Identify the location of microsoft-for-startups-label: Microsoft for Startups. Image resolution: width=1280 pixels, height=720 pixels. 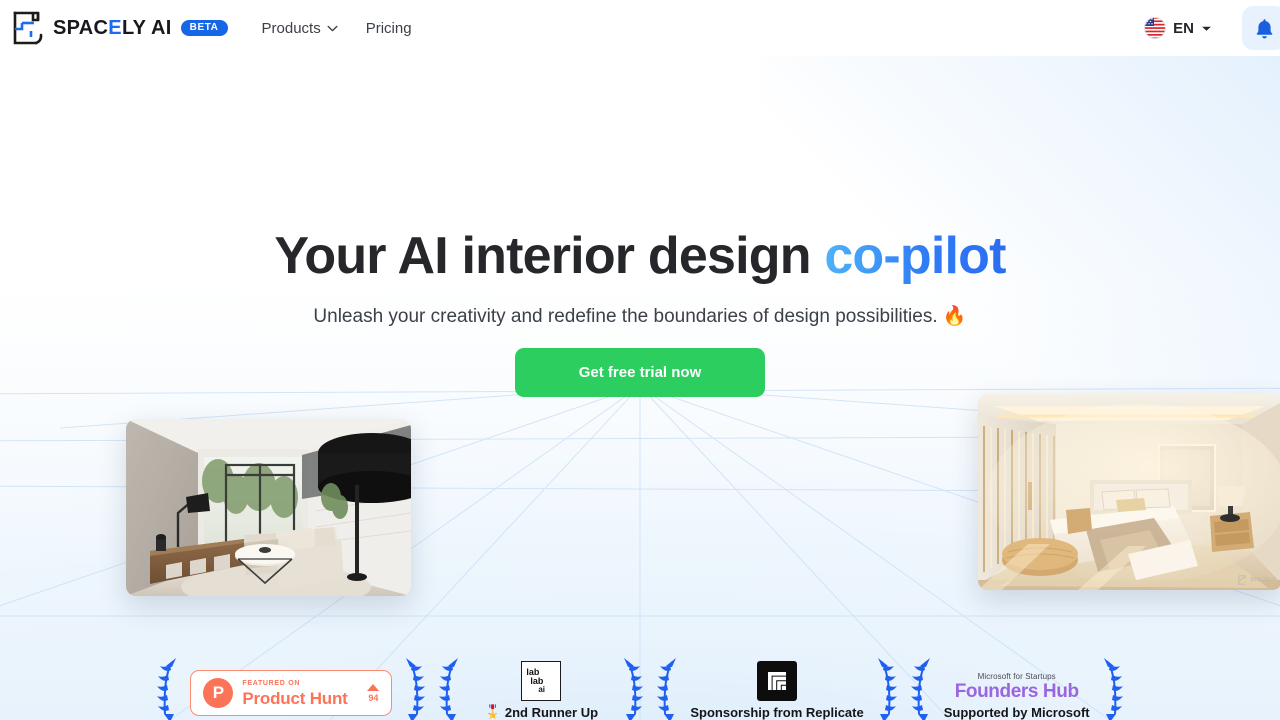
(1016, 677).